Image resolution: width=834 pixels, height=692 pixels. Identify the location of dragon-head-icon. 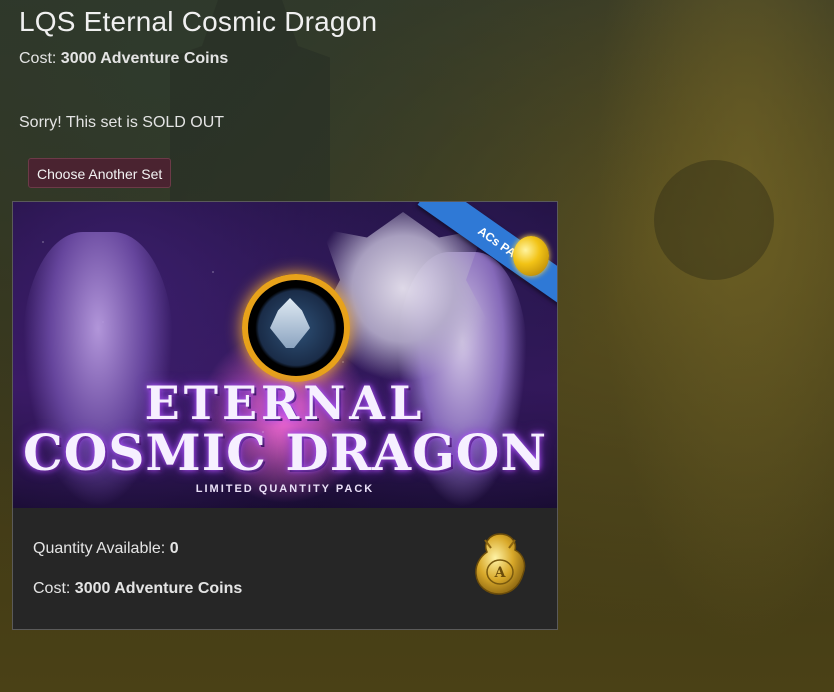
(290, 323).